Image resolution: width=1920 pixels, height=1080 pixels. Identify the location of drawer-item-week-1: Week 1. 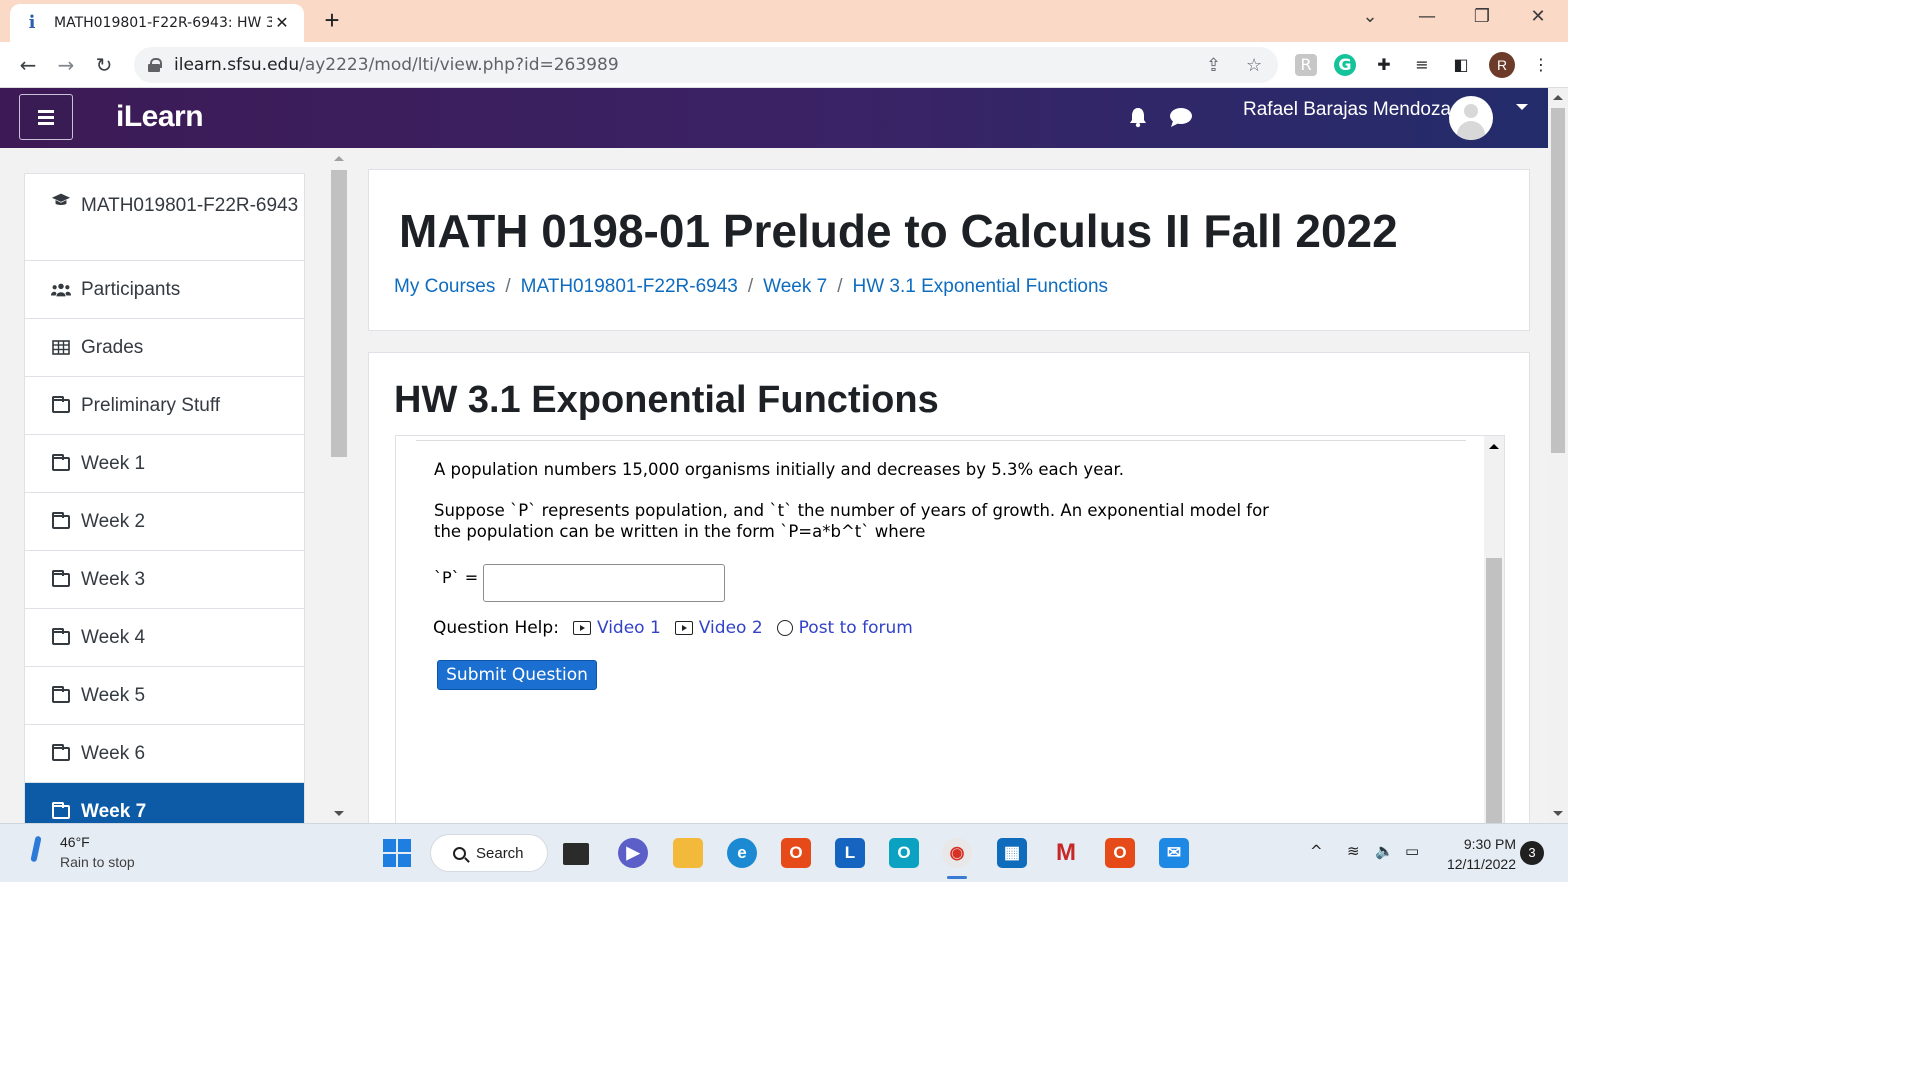
(164, 464).